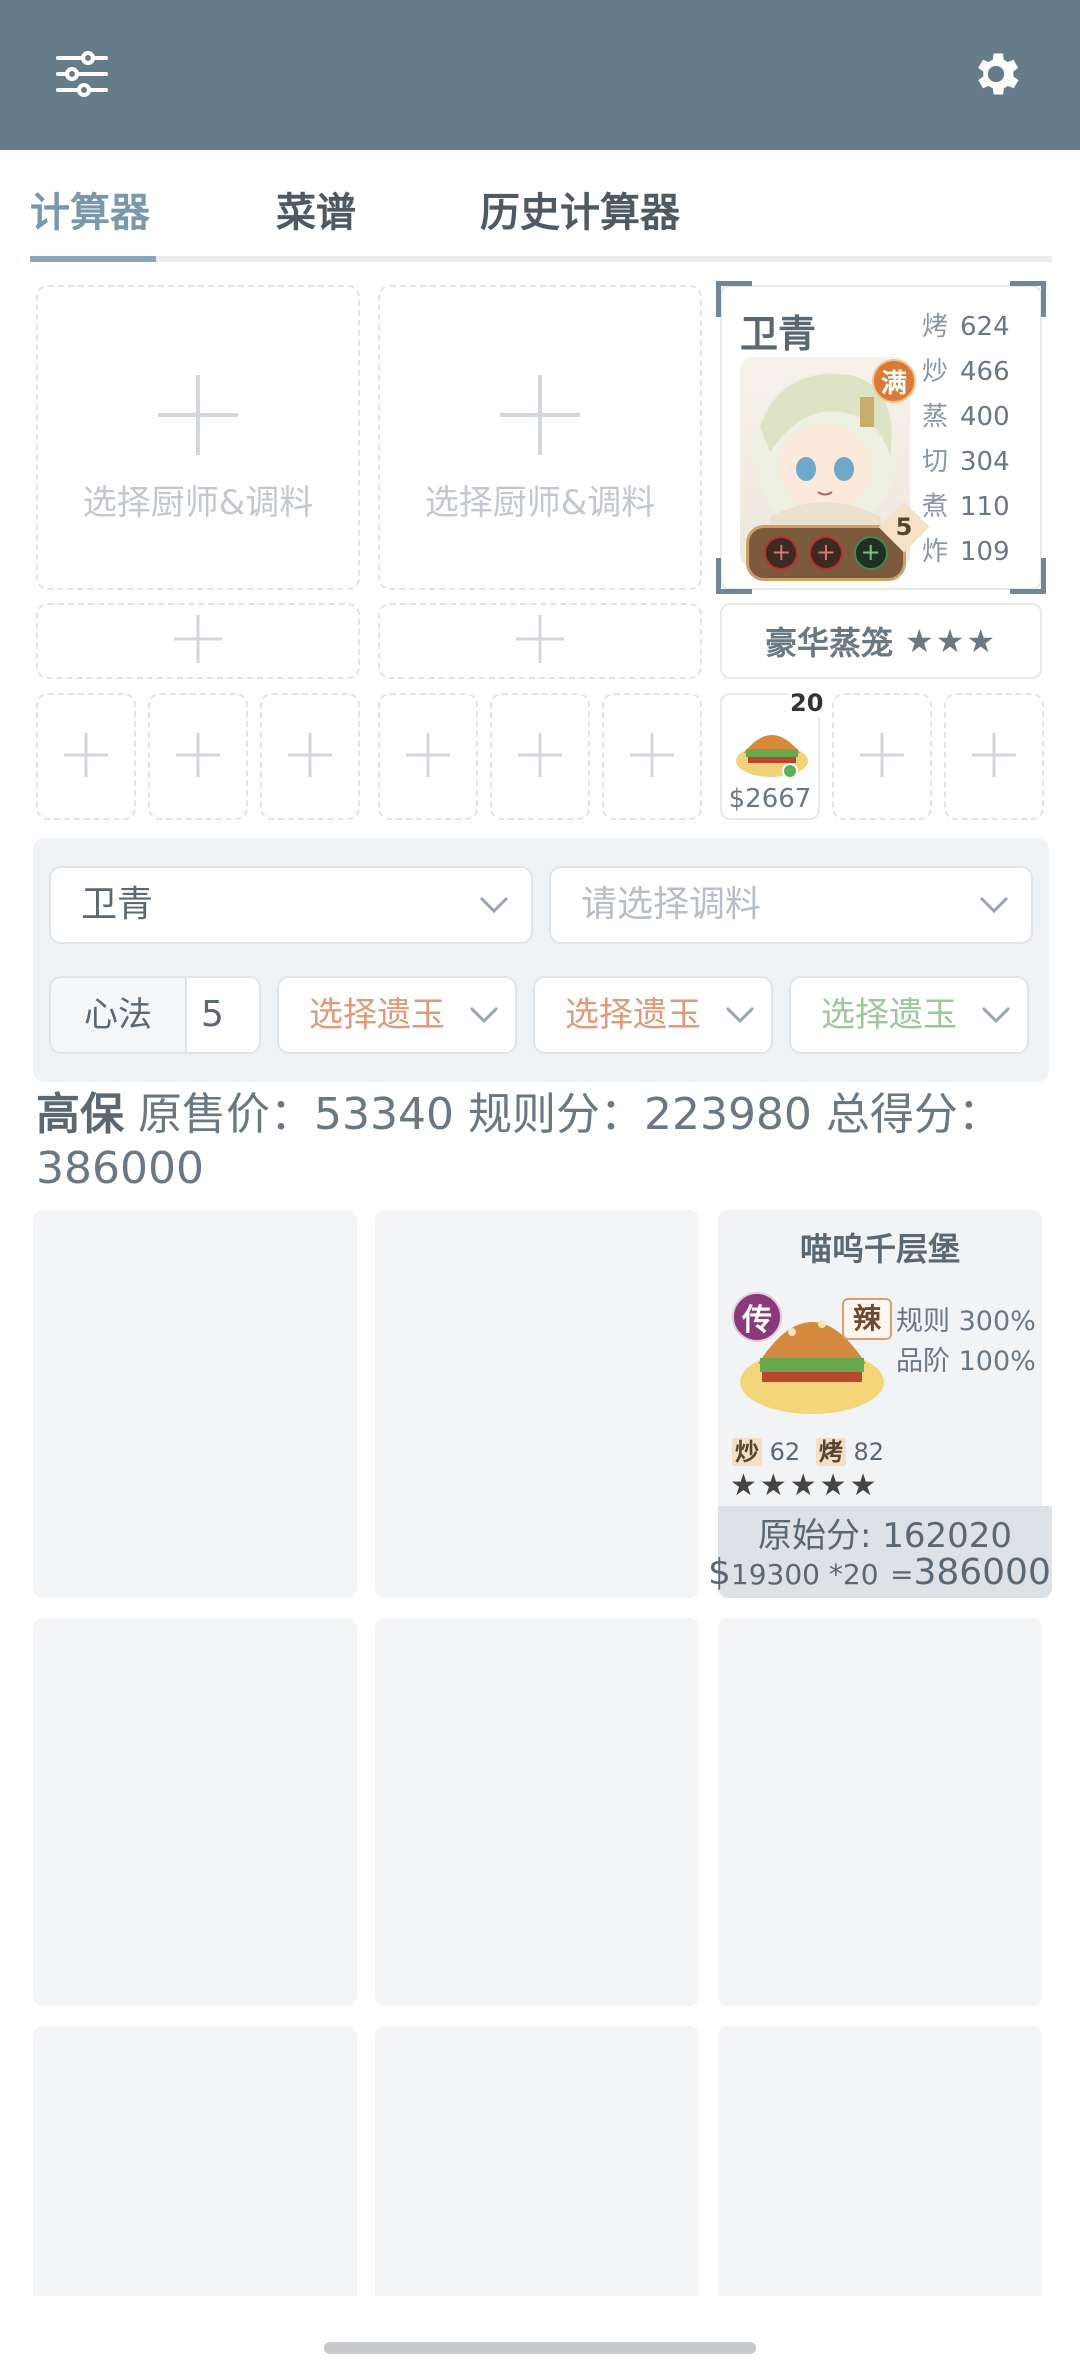  I want to click on seasoning-select: 请选择调料, so click(791, 905).